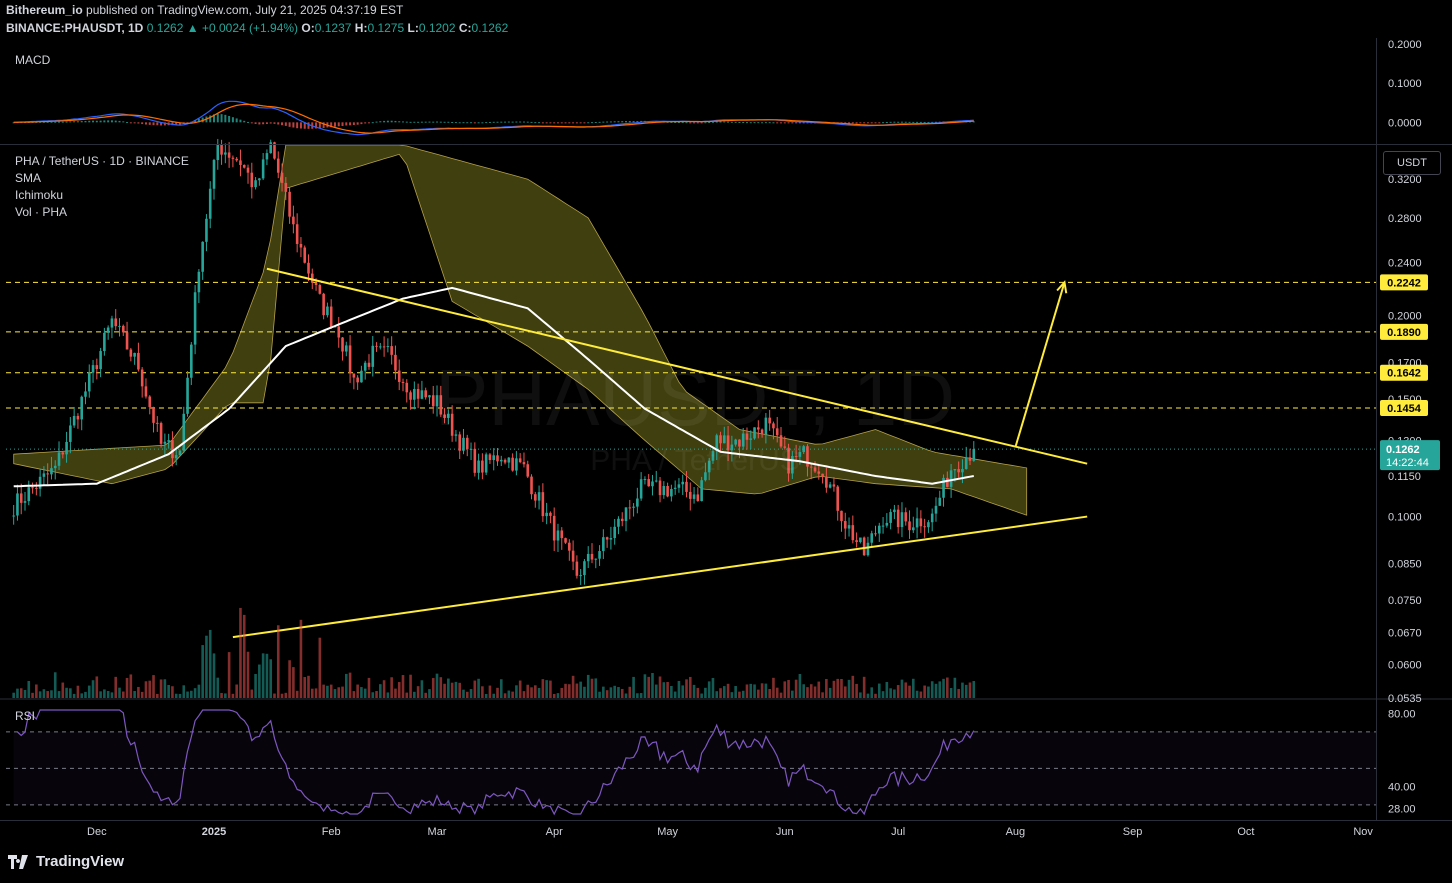 The width and height of the screenshot is (1452, 883). What do you see at coordinates (1405, 123) in the screenshot?
I see `macd-tick-2: 0.0000` at bounding box center [1405, 123].